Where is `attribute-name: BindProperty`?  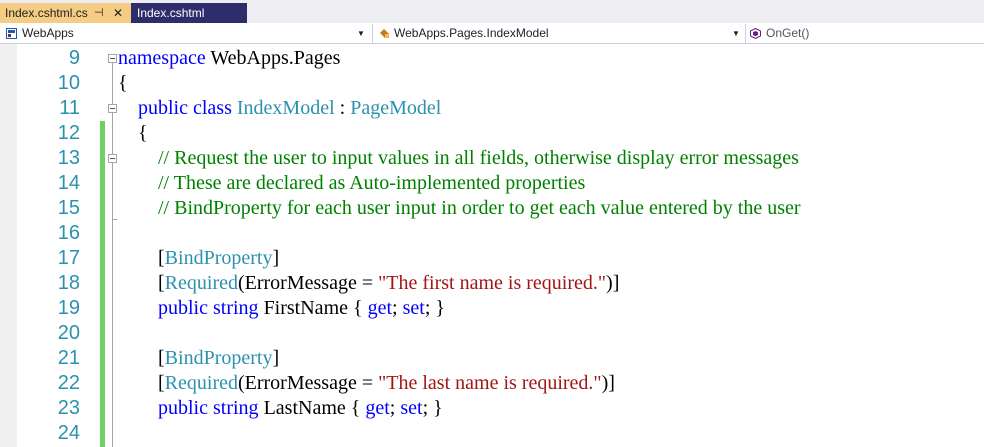 attribute-name: BindProperty is located at coordinates (218, 258).